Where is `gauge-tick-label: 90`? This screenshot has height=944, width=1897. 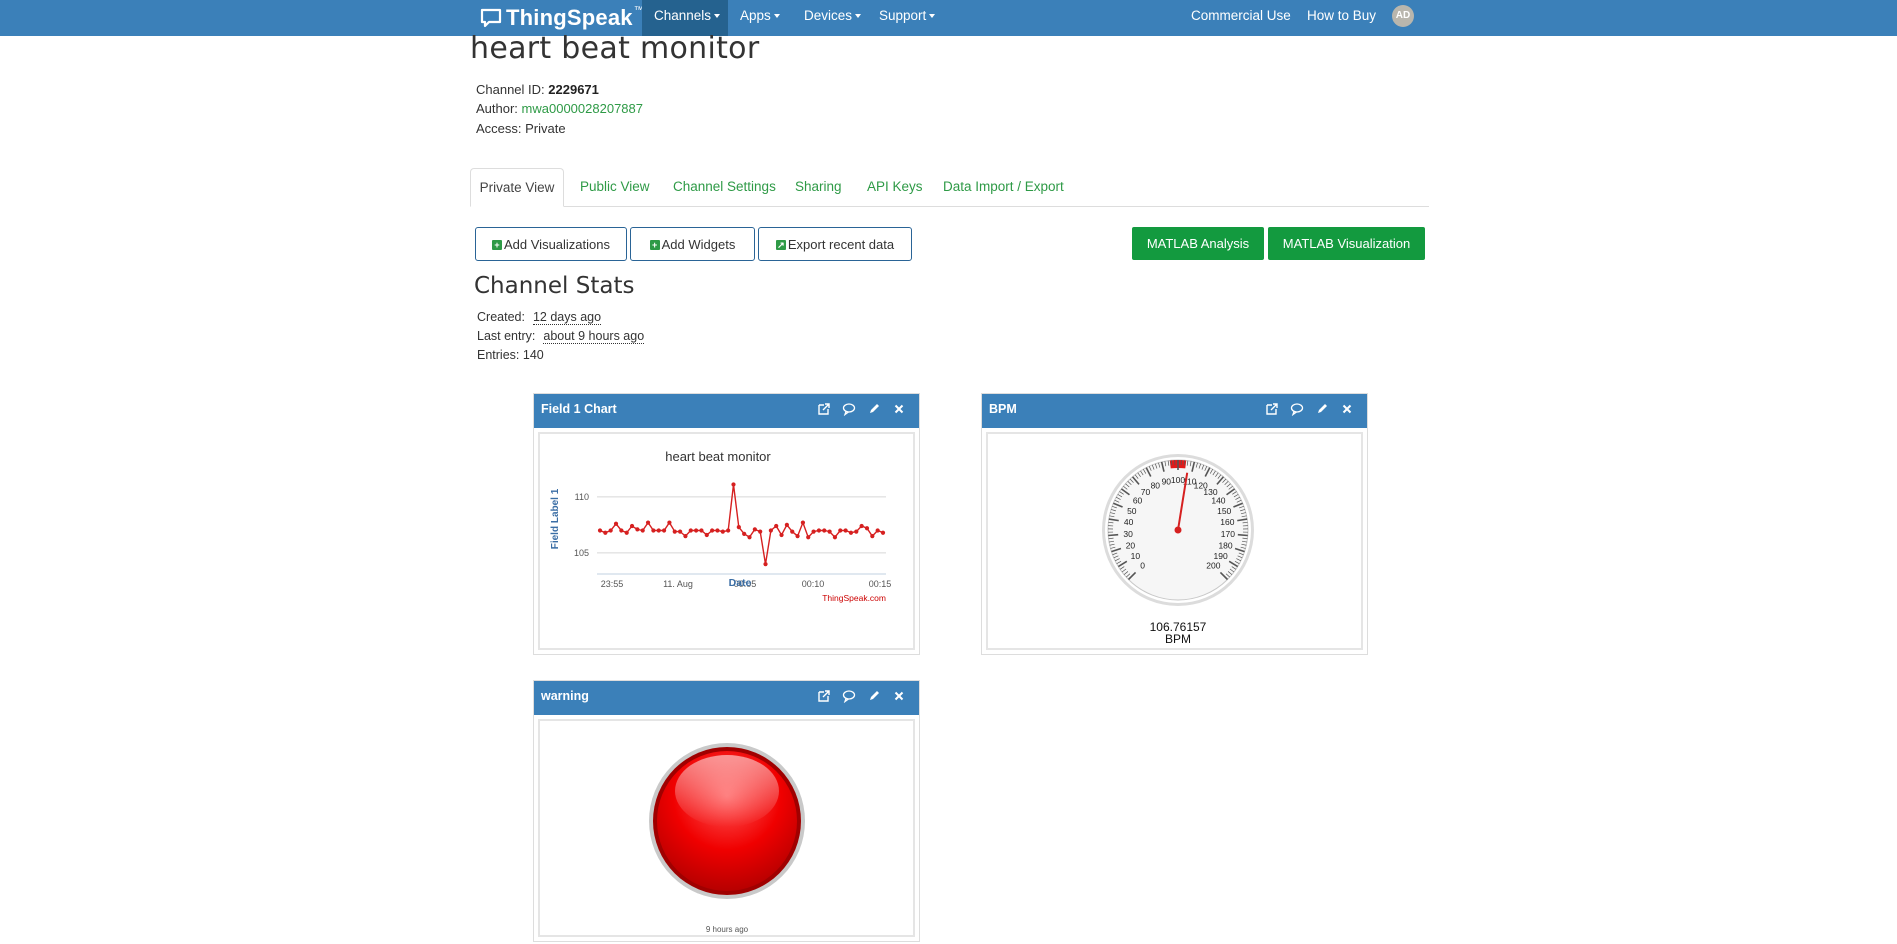
gauge-tick-label: 90 is located at coordinates (1167, 481).